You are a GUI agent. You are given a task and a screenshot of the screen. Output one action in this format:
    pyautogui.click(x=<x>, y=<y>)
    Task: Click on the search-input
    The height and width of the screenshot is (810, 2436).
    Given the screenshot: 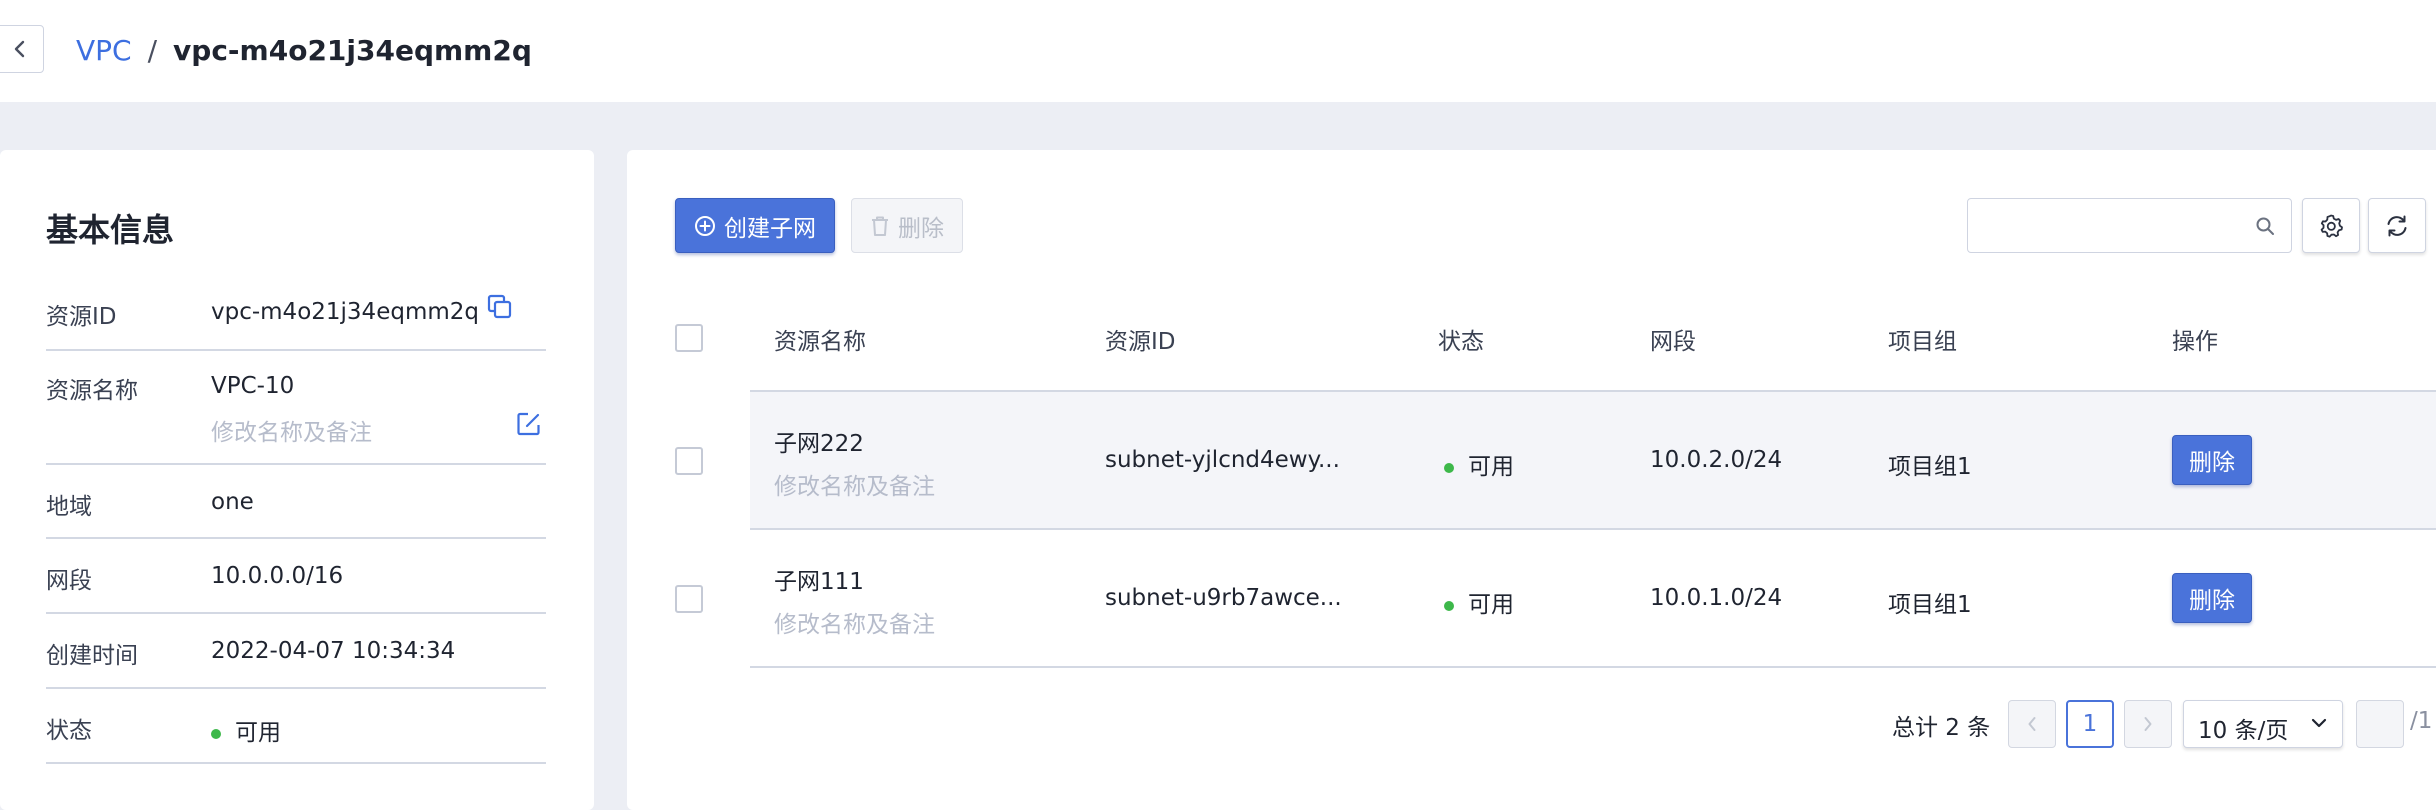 What is the action you would take?
    pyautogui.click(x=2113, y=226)
    